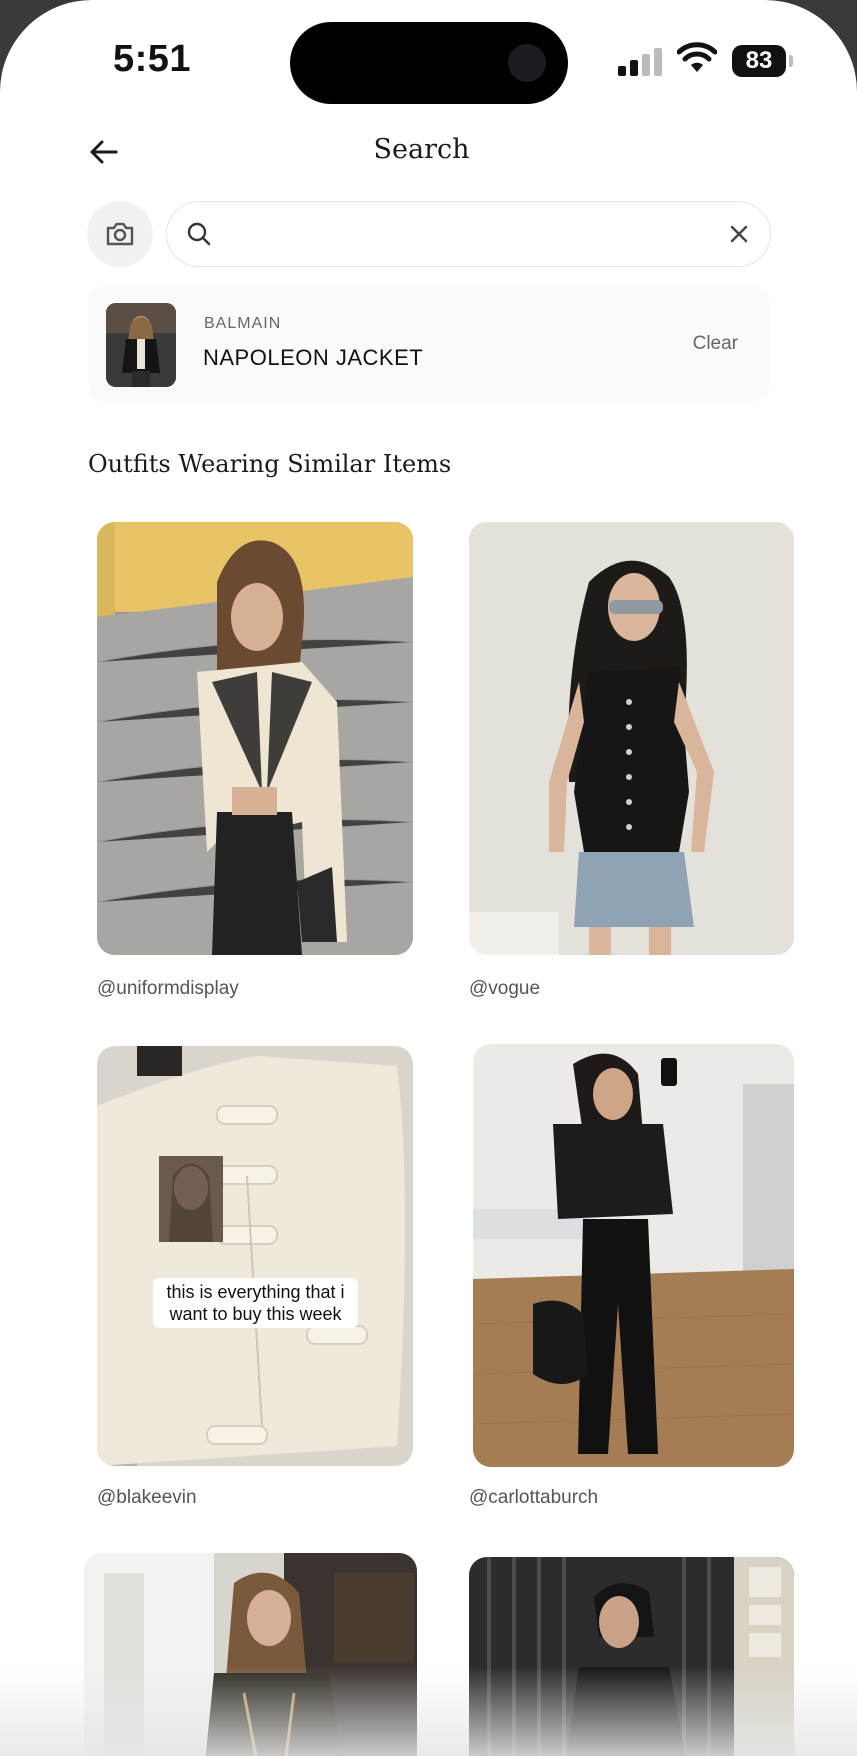  What do you see at coordinates (152, 59) in the screenshot?
I see `status-time: 5:51` at bounding box center [152, 59].